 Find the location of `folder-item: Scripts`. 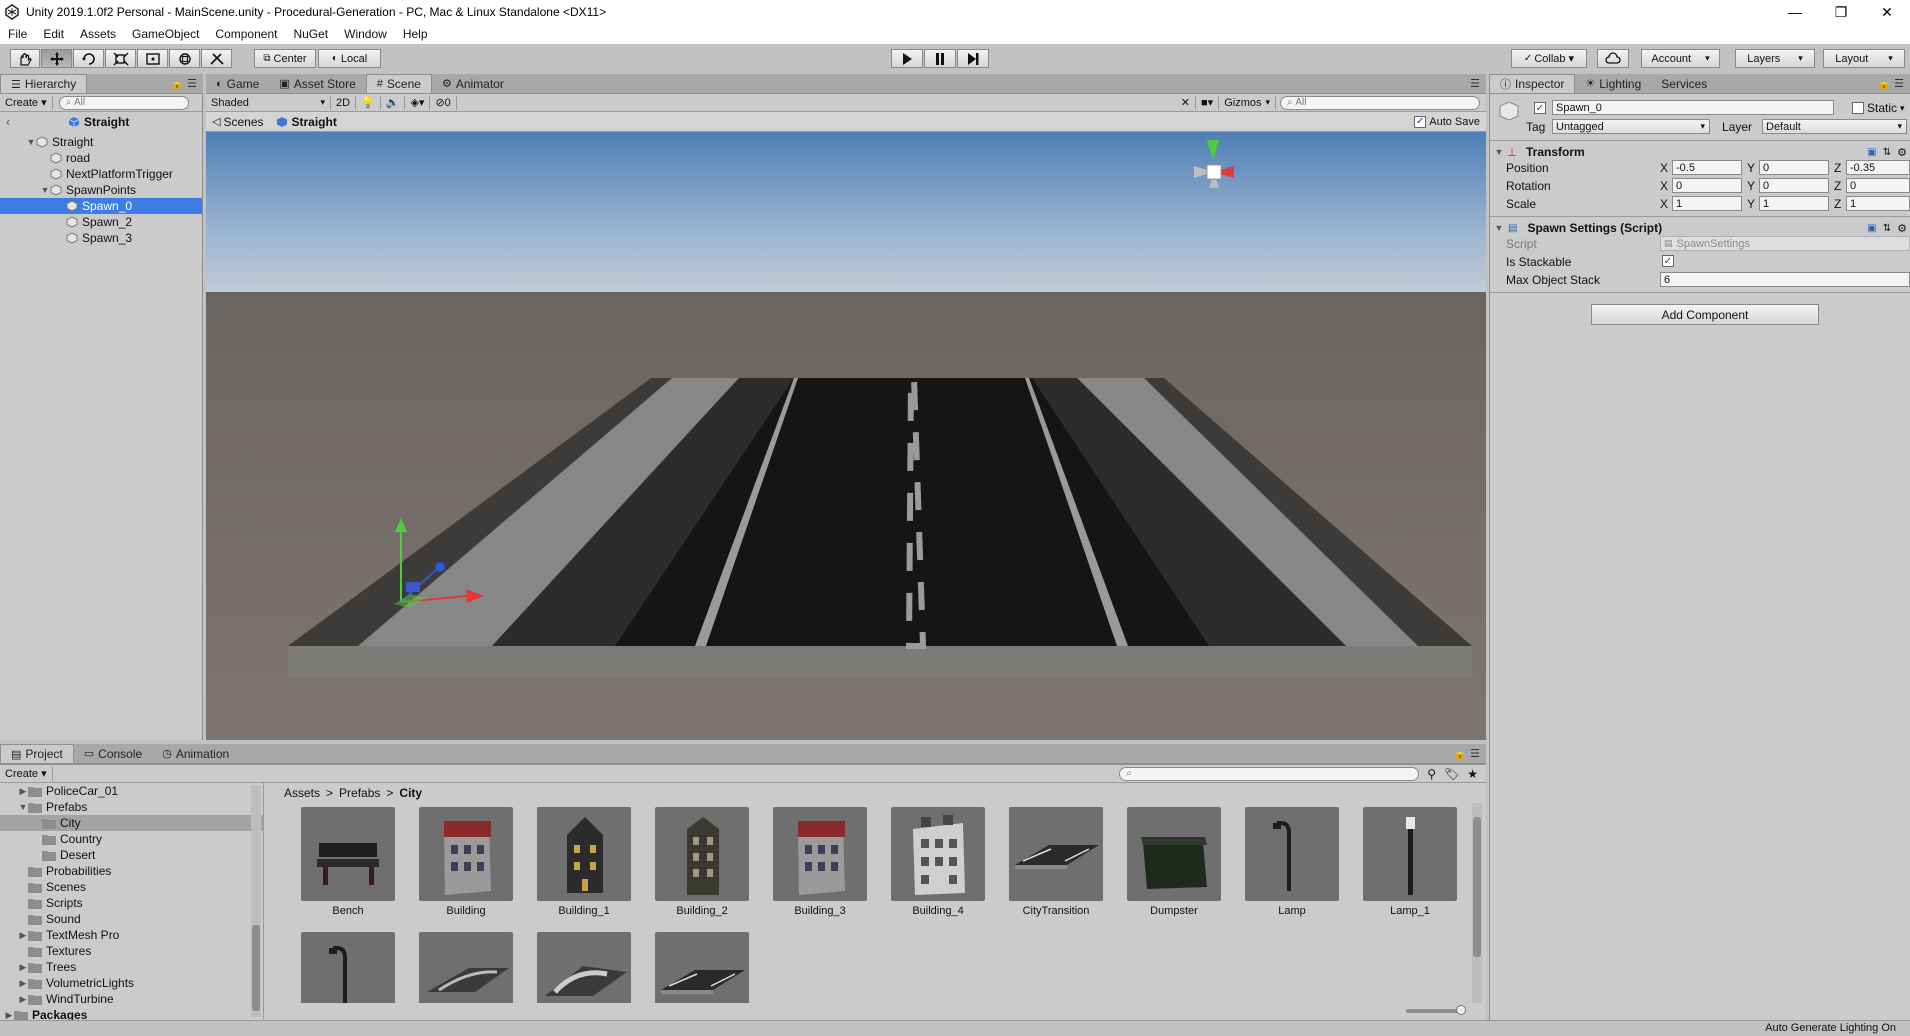

folder-item: Scripts is located at coordinates (131, 903).